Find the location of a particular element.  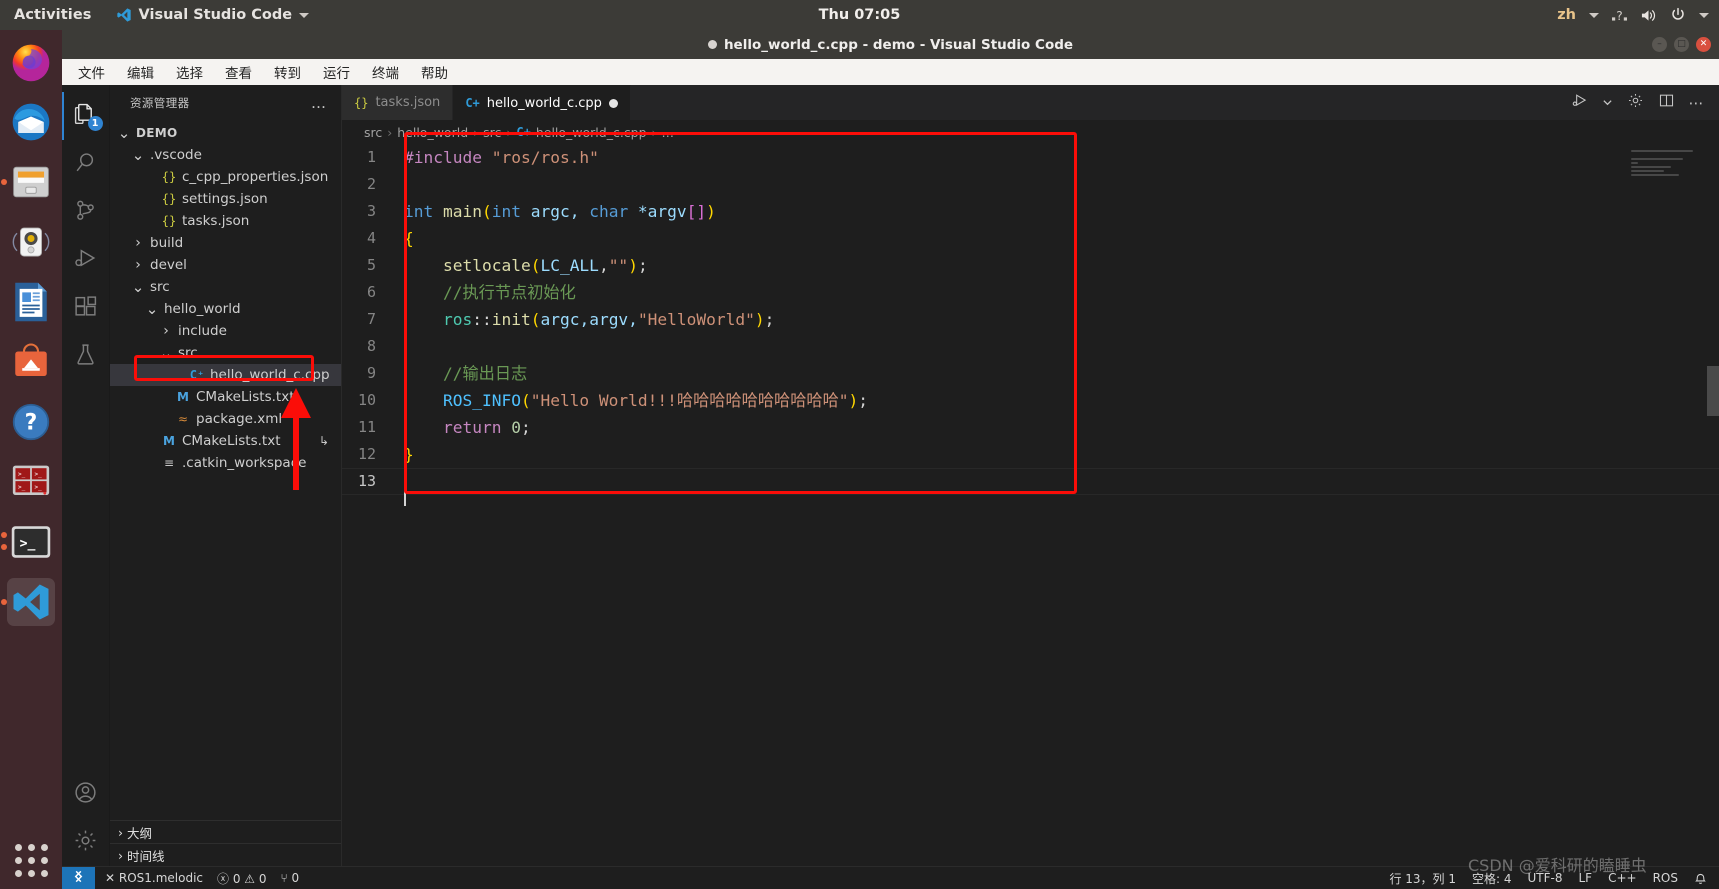

code-line: 13 is located at coordinates (1030, 487).